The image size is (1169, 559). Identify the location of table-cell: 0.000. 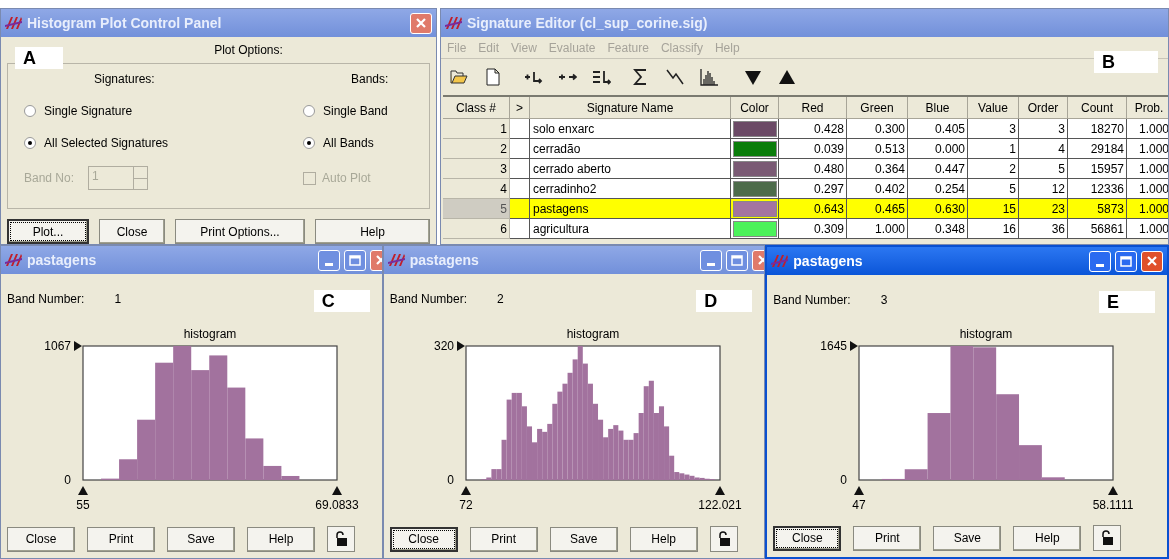
(938, 149).